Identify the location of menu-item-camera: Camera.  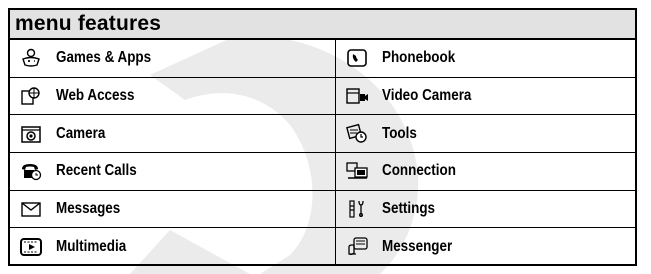
(173, 134).